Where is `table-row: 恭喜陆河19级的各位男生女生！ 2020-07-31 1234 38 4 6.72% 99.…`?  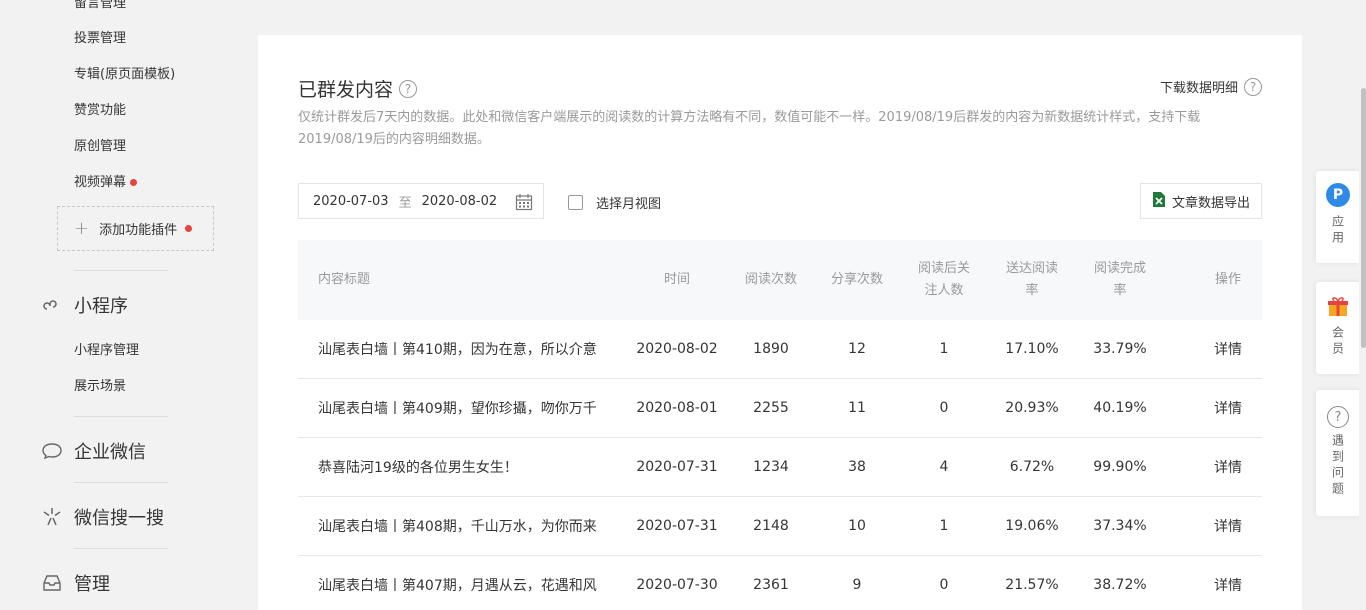
table-row: 恭喜陆河19级的各位男生女生！ 2020-07-31 1234 38 4 6.72% 99.… is located at coordinates (780, 467).